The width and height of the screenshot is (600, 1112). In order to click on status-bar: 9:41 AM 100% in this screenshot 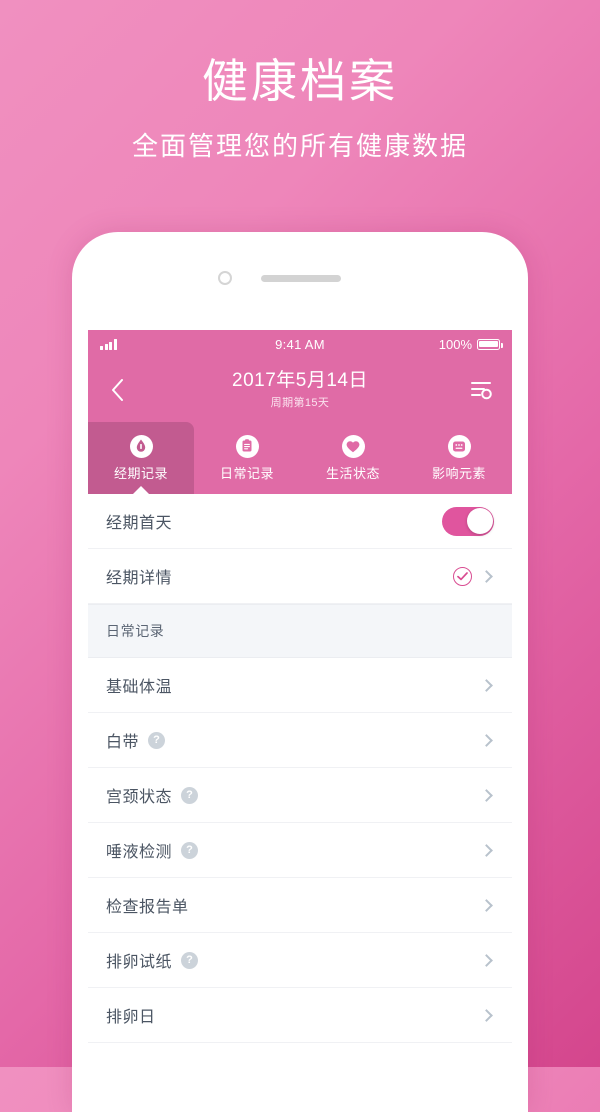, I will do `click(300, 344)`.